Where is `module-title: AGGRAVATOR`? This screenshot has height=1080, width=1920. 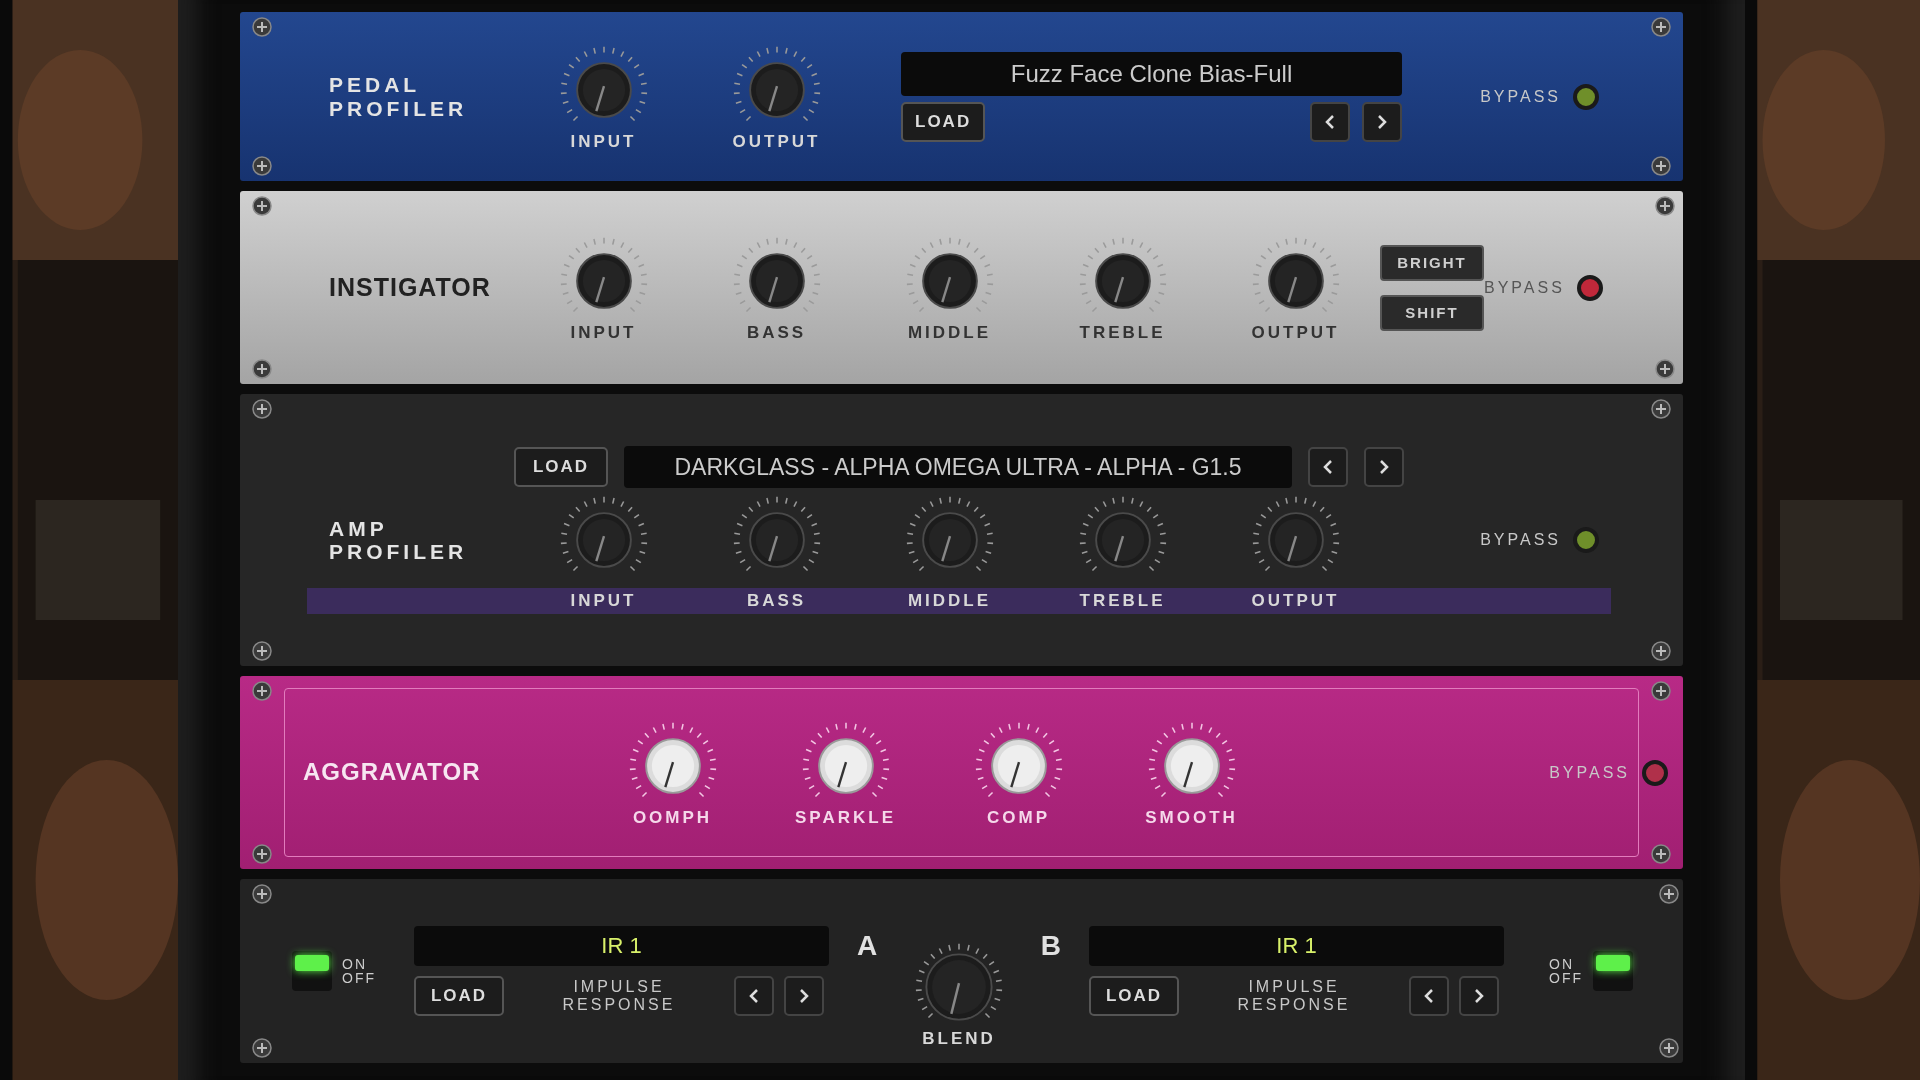
module-title: AGGRAVATOR is located at coordinates (392, 772).